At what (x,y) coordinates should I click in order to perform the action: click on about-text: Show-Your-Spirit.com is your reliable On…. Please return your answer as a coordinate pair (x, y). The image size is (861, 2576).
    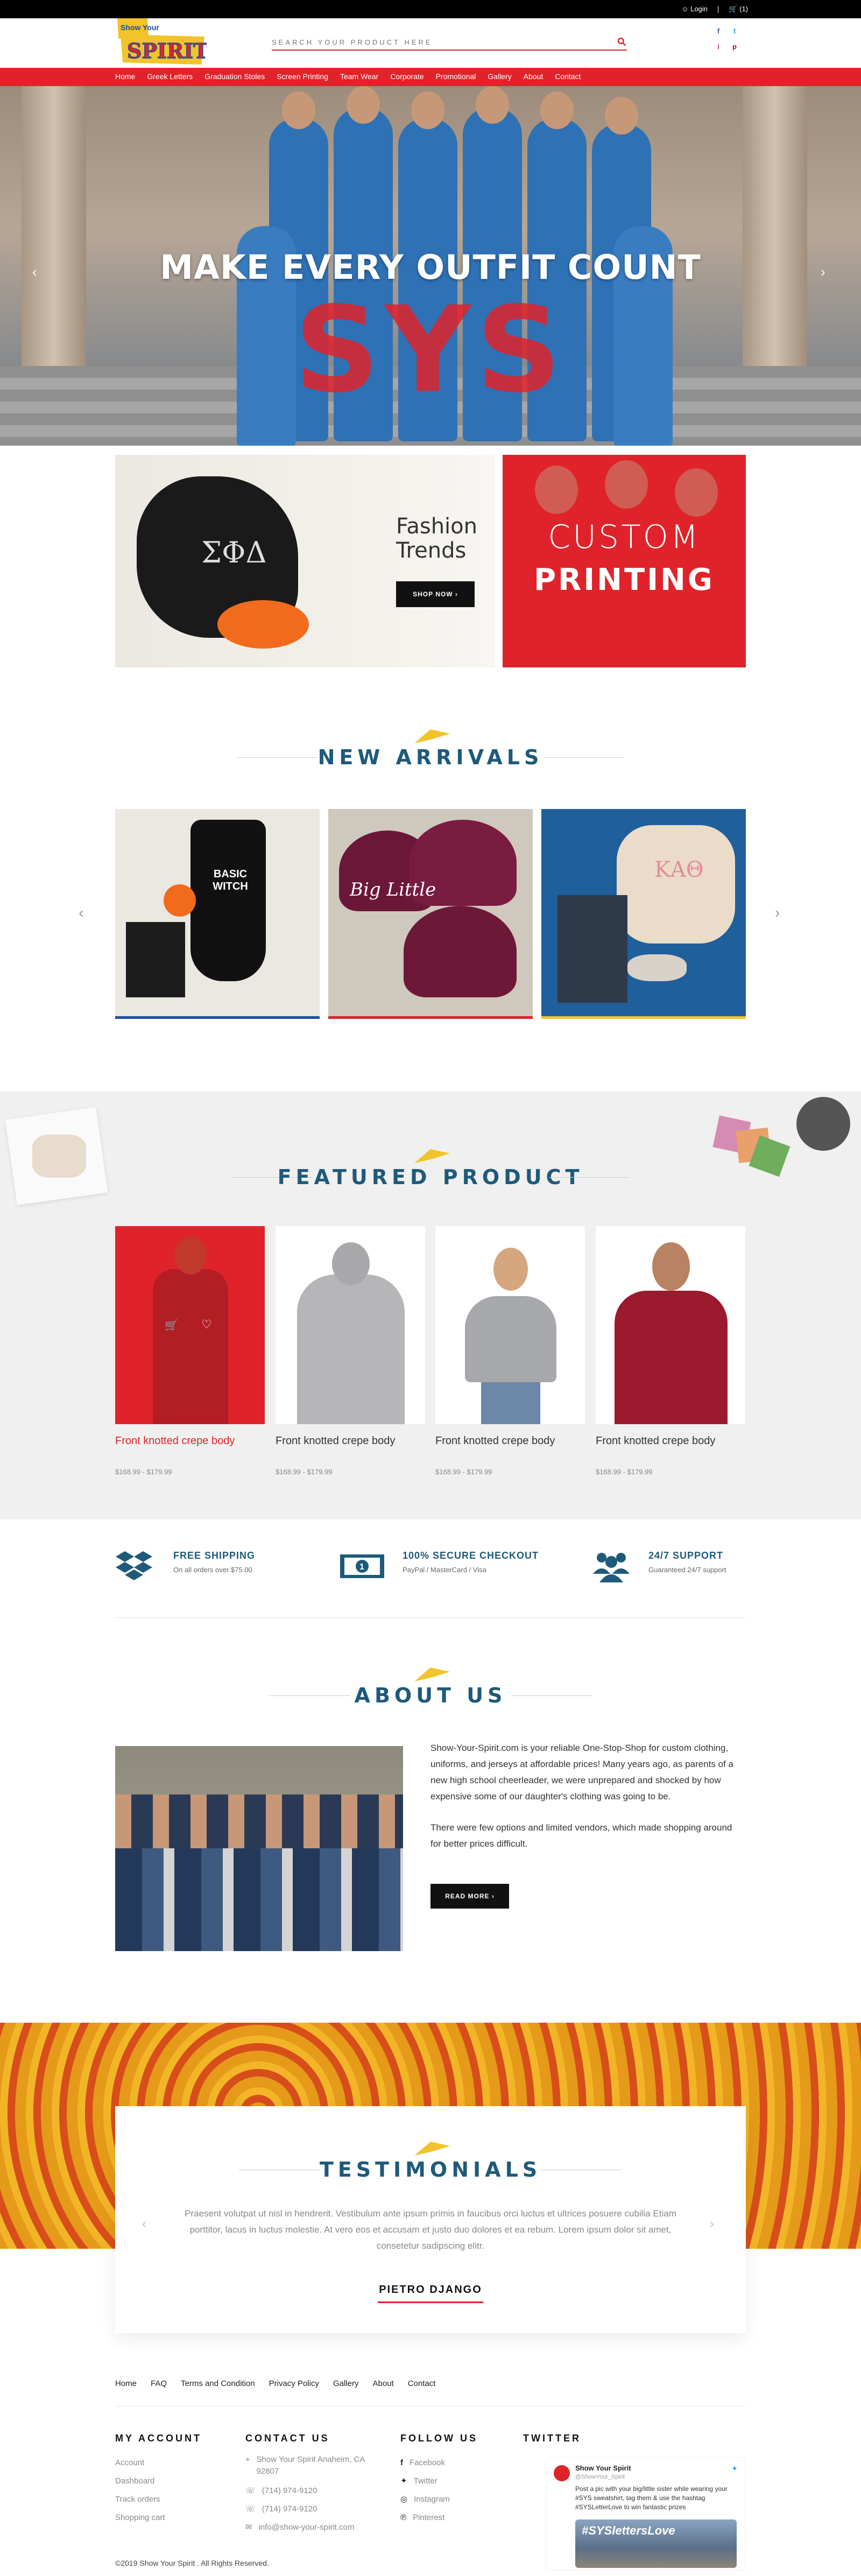
    Looking at the image, I should click on (586, 1796).